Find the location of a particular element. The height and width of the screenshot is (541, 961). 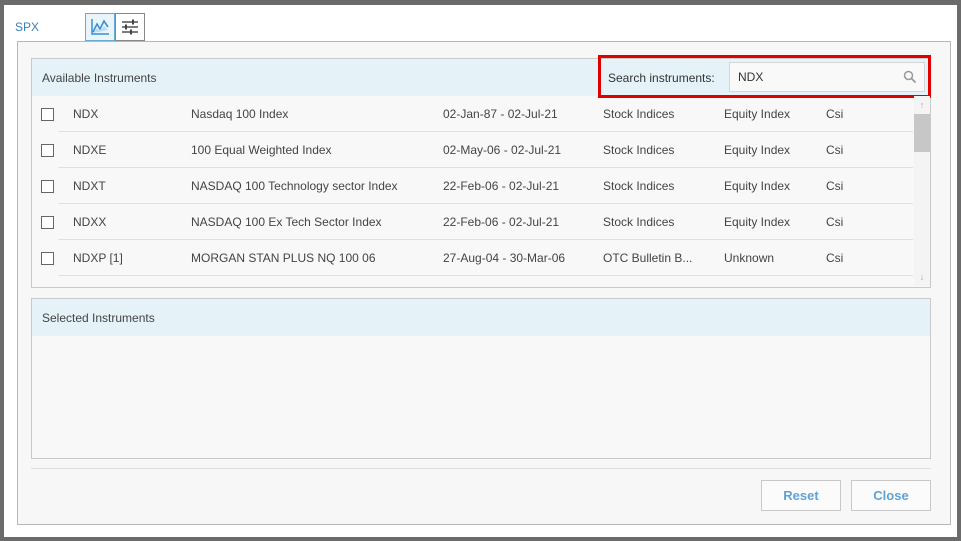

footer-divider is located at coordinates (481, 468).